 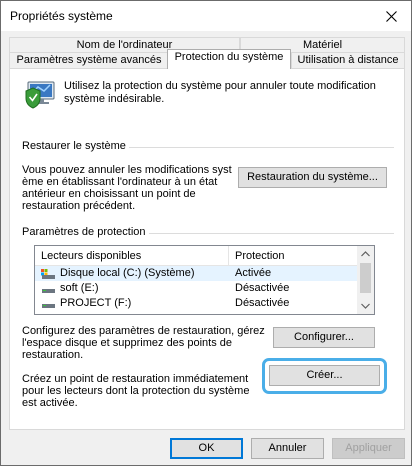 I want to click on tab-remote: Utilisation à distance, so click(x=348, y=60).